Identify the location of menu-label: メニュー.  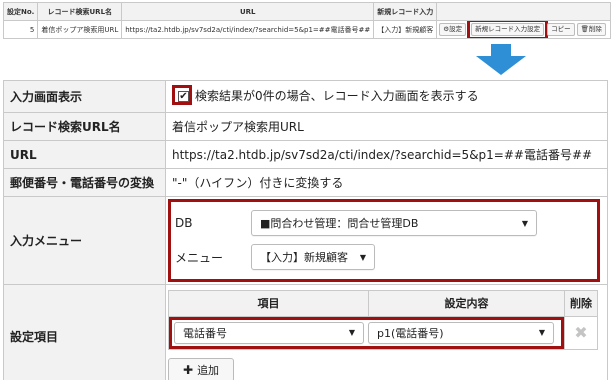
(199, 257).